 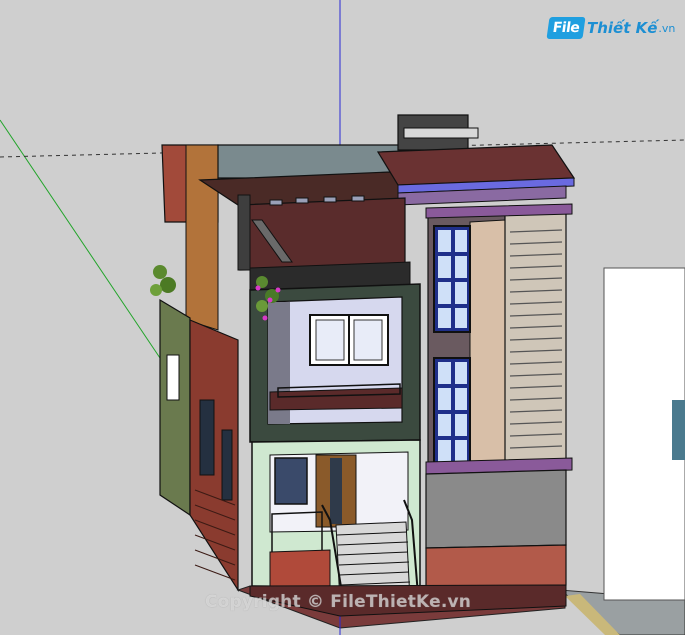 What do you see at coordinates (452, 279) in the screenshot?
I see `tower-window-upper` at bounding box center [452, 279].